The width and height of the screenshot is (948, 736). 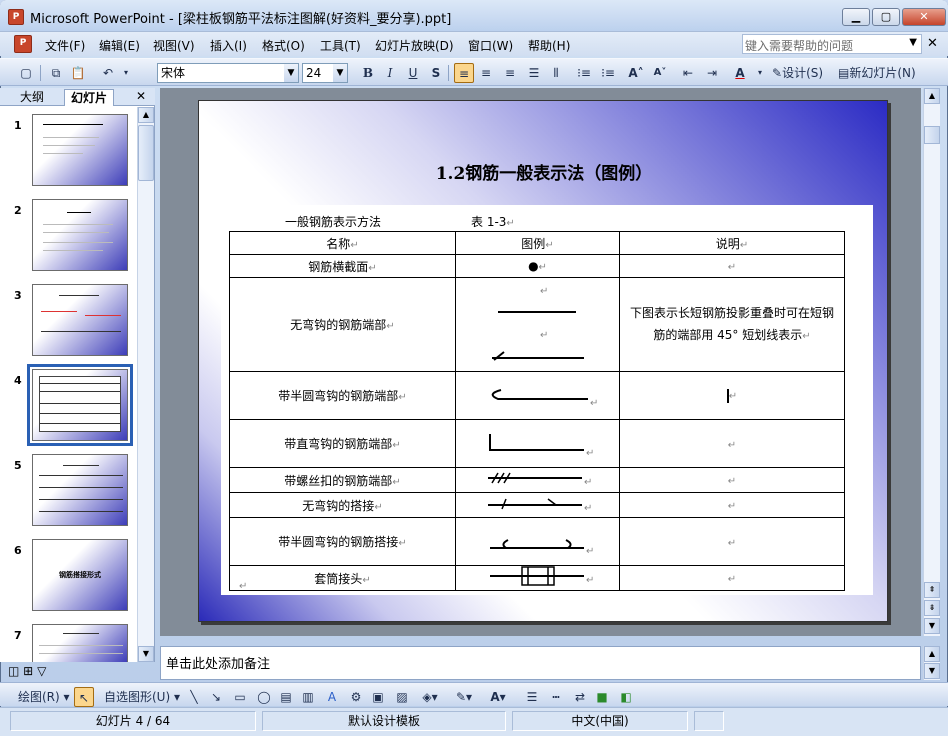 What do you see at coordinates (660, 73) in the screenshot?
I see `decrease-font-icon: A˅` at bounding box center [660, 73].